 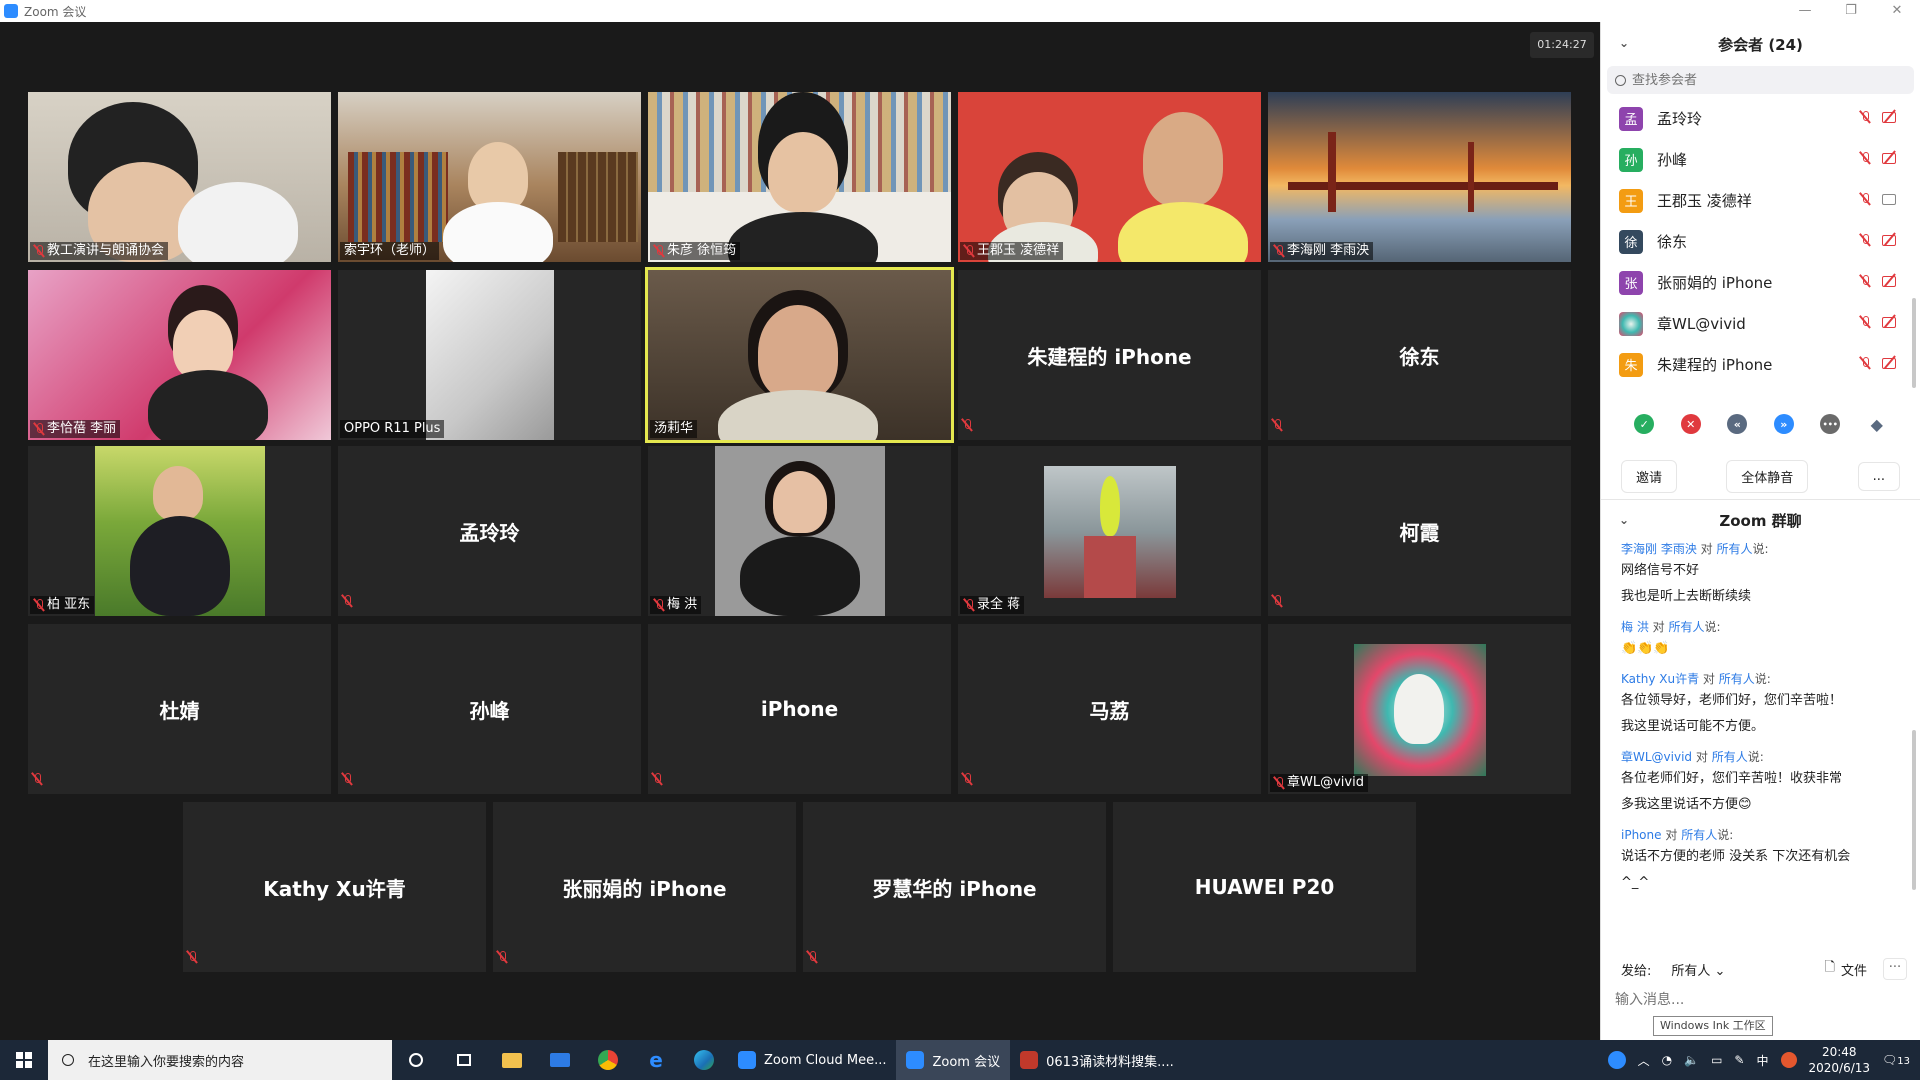 What do you see at coordinates (1698, 969) in the screenshot?
I see `send-to-select: 所有人 ⌄` at bounding box center [1698, 969].